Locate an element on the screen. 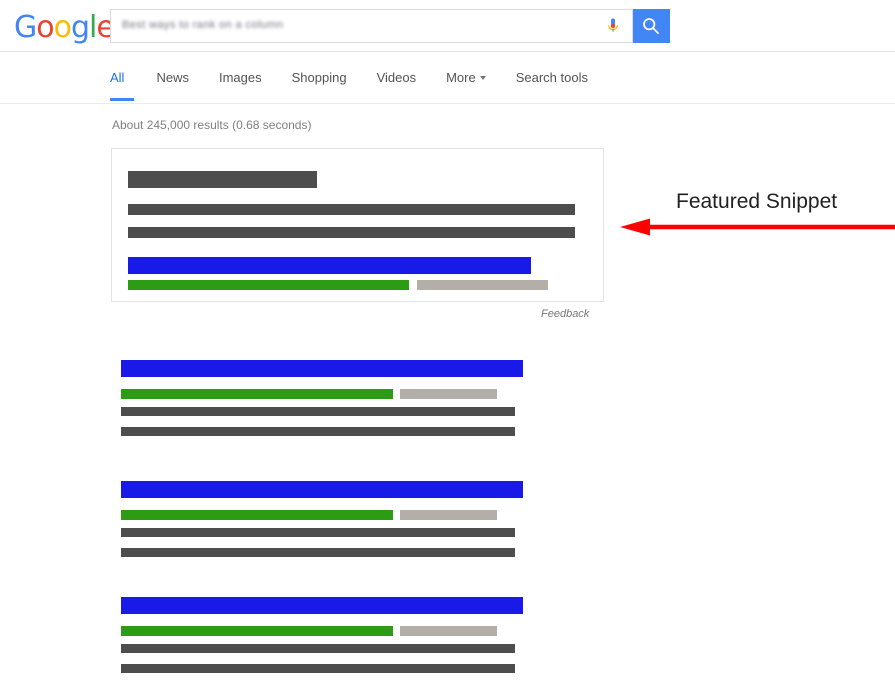  tab-shopping: Shopping is located at coordinates (319, 85).